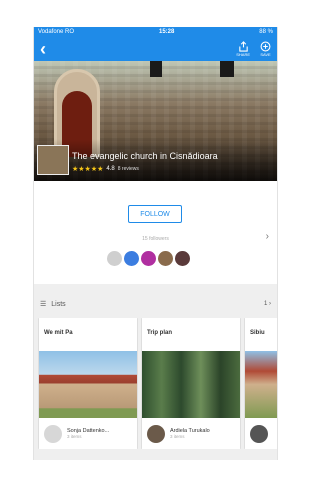 The height and width of the screenshot is (479, 320). What do you see at coordinates (243, 46) in the screenshot?
I see `share-icon` at bounding box center [243, 46].